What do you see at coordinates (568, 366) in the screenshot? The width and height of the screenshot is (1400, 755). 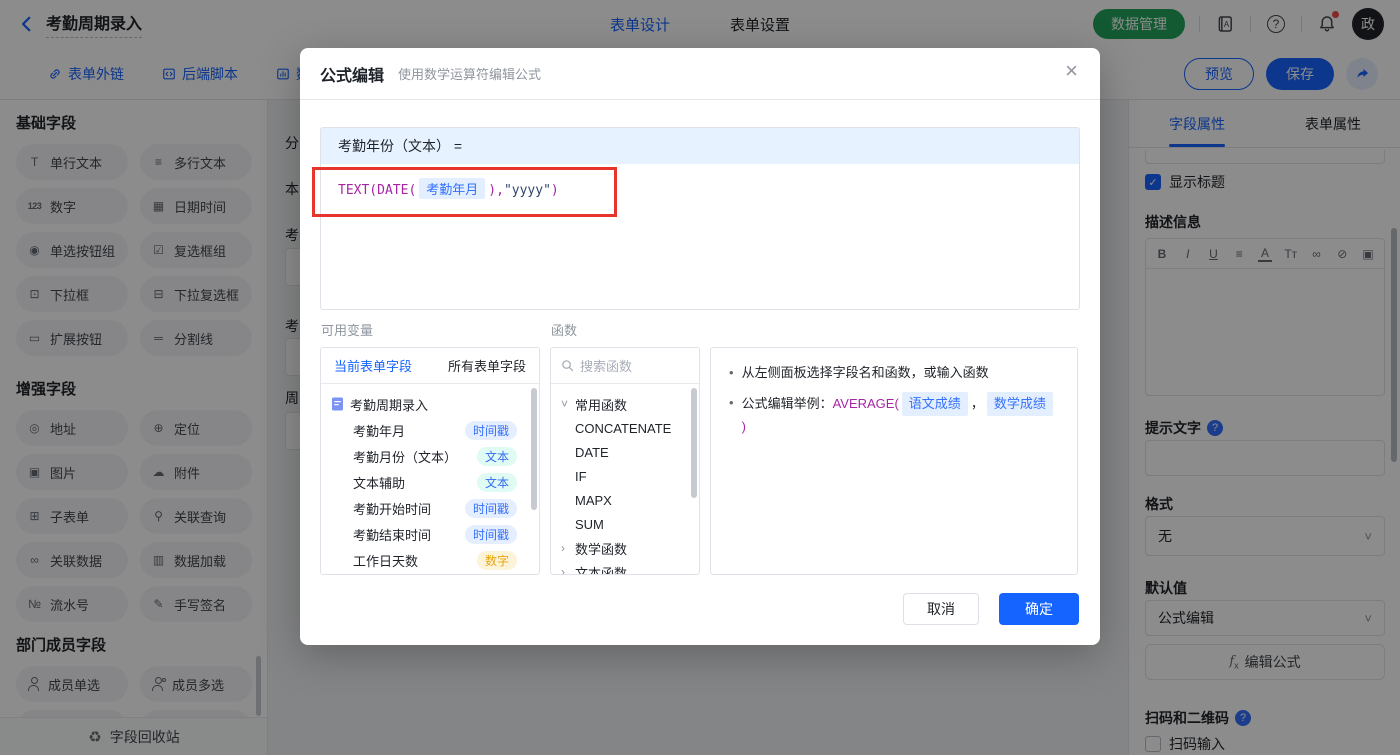 I see `search-icon` at bounding box center [568, 366].